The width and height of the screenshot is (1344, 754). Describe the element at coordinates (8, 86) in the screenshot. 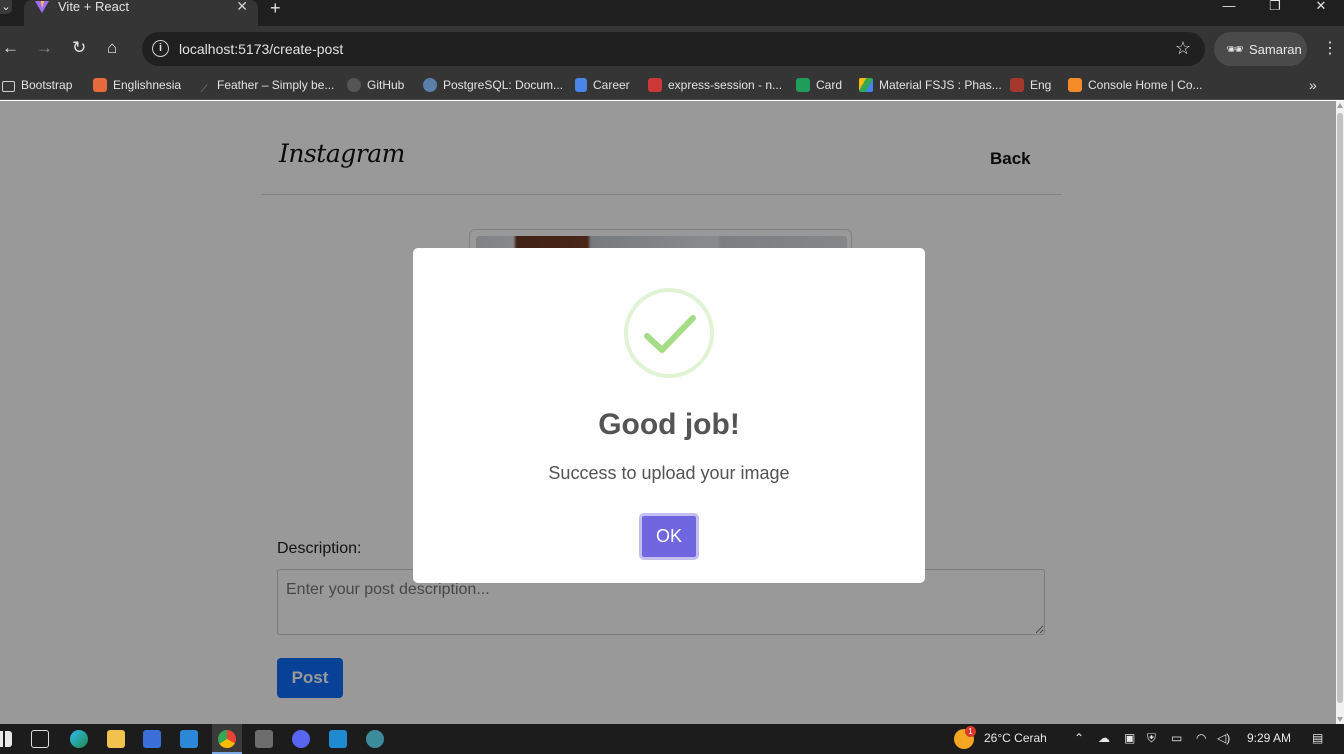

I see `folder-icon` at that location.